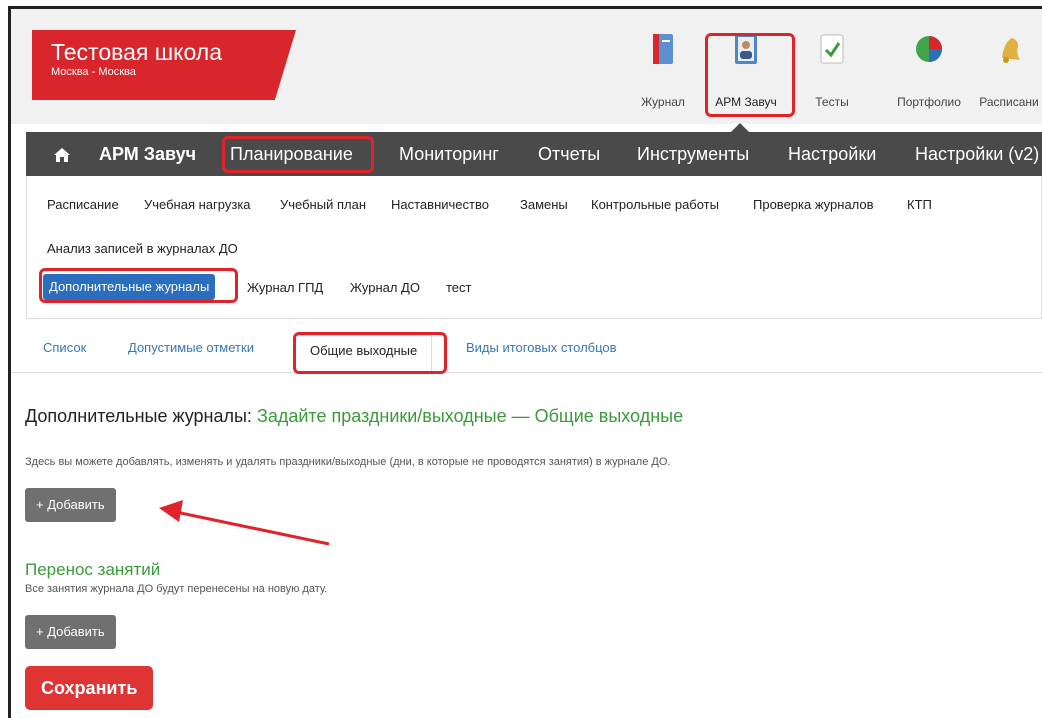 Image resolution: width=1042 pixels, height=718 pixels. What do you see at coordinates (244, 523) in the screenshot?
I see `annotation-arrow` at bounding box center [244, 523].